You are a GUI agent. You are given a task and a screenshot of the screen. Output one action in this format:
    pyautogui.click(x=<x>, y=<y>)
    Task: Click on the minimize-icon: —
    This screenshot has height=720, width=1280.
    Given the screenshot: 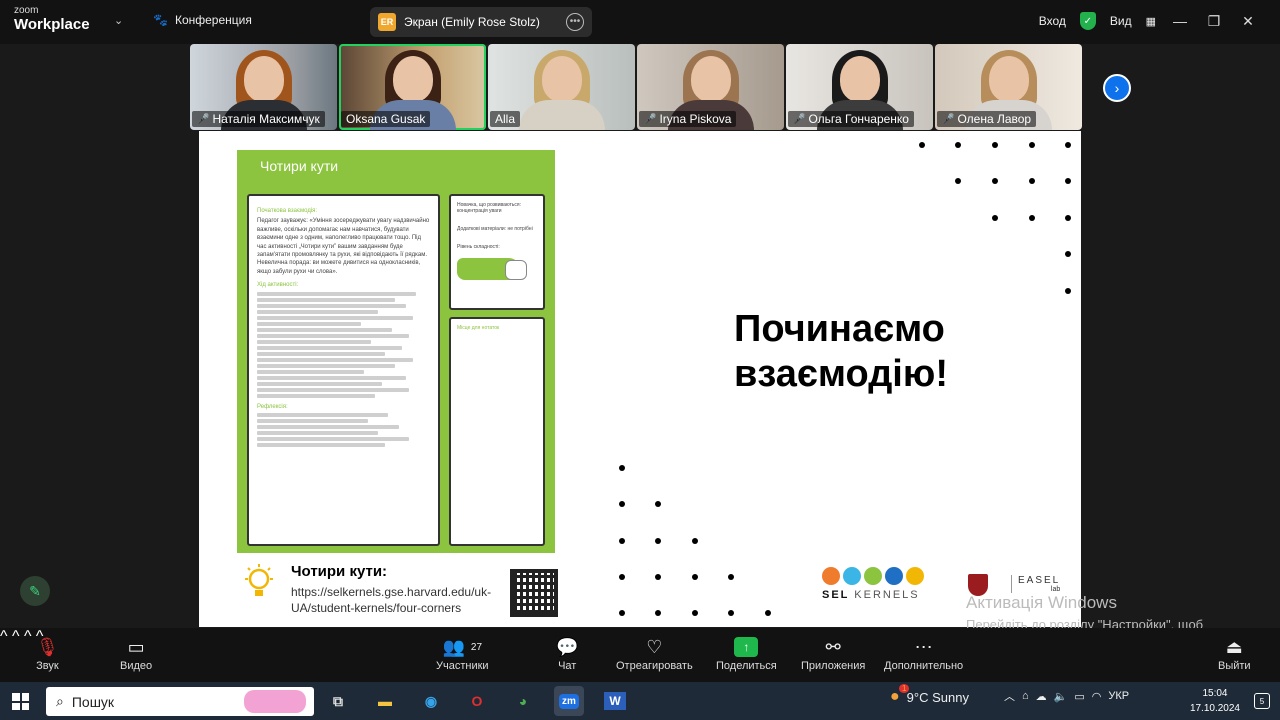 What is the action you would take?
    pyautogui.click(x=1180, y=21)
    